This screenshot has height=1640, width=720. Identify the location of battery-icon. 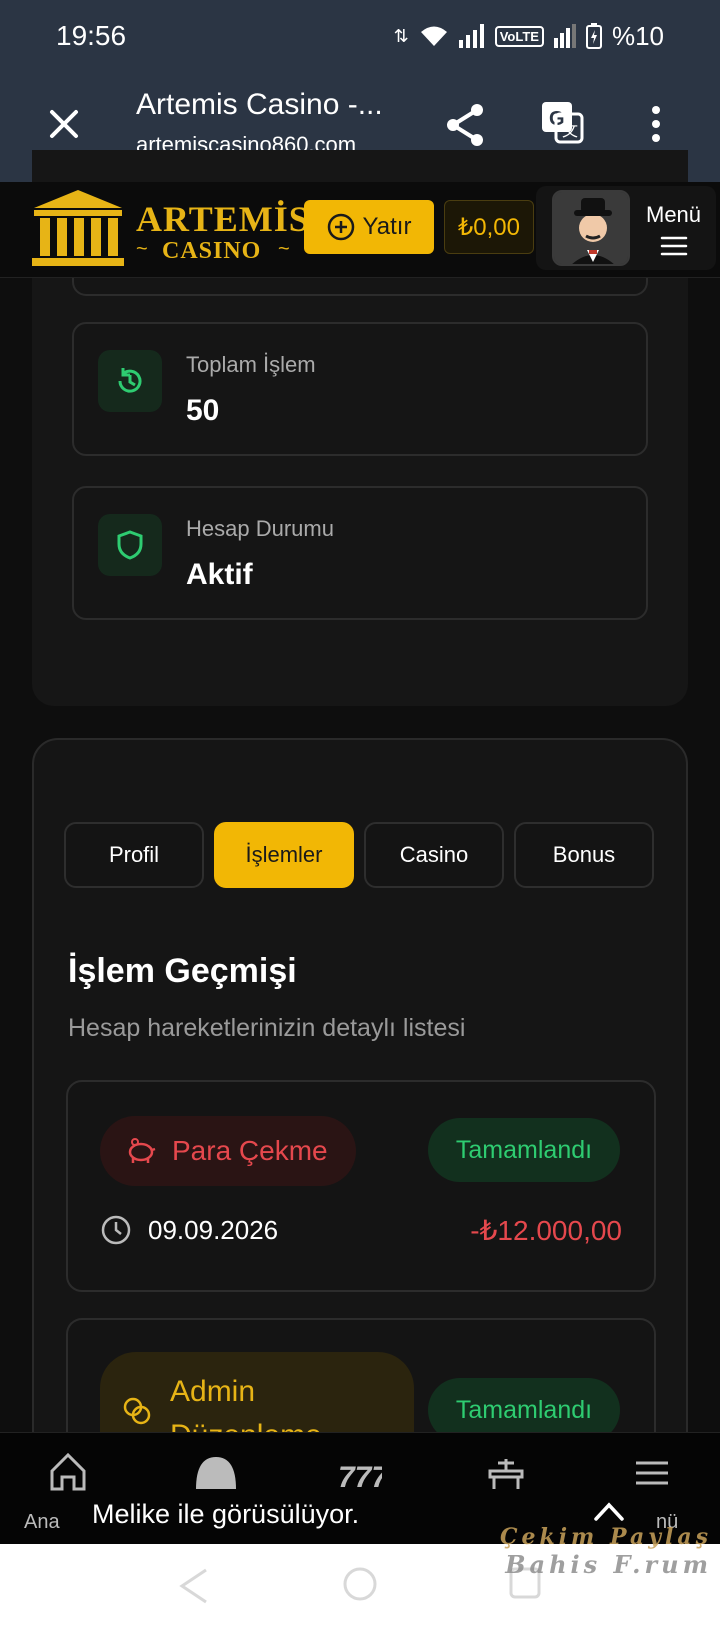
(593, 36).